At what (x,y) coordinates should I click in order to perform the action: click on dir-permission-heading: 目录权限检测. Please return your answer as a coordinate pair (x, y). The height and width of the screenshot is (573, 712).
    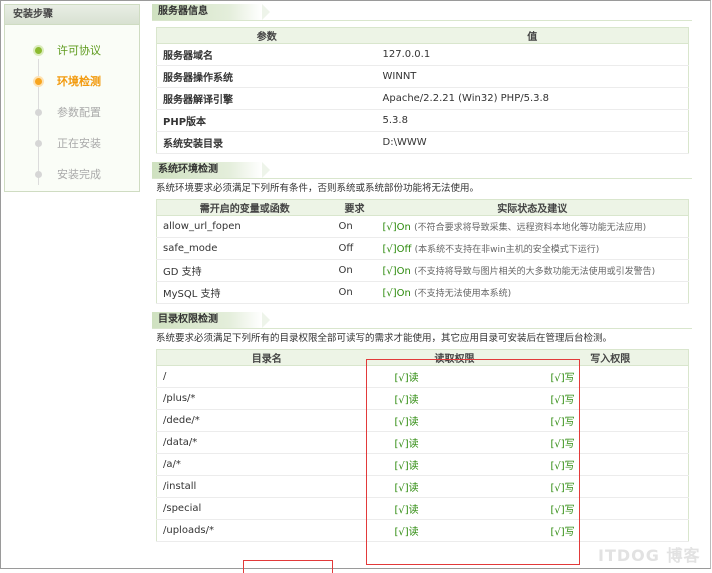
    Looking at the image, I should click on (211, 320).